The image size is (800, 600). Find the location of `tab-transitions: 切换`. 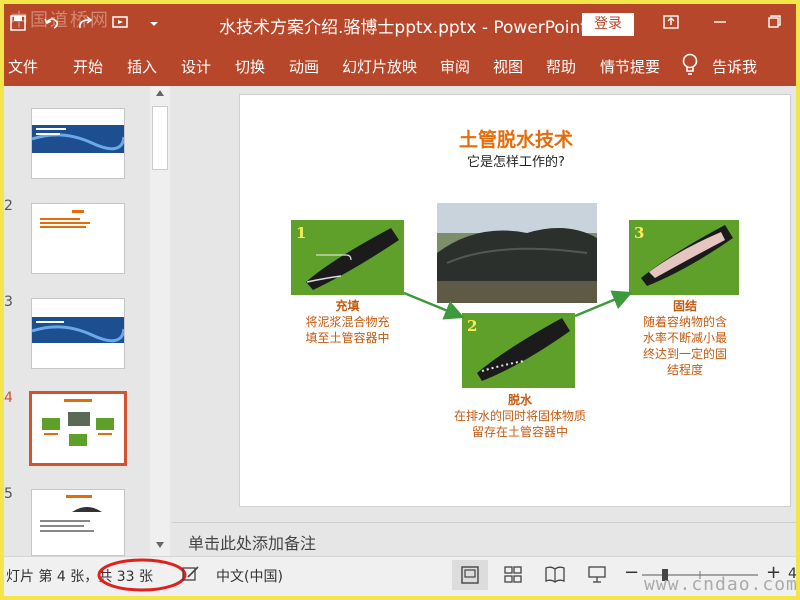

tab-transitions: 切换 is located at coordinates (250, 66).